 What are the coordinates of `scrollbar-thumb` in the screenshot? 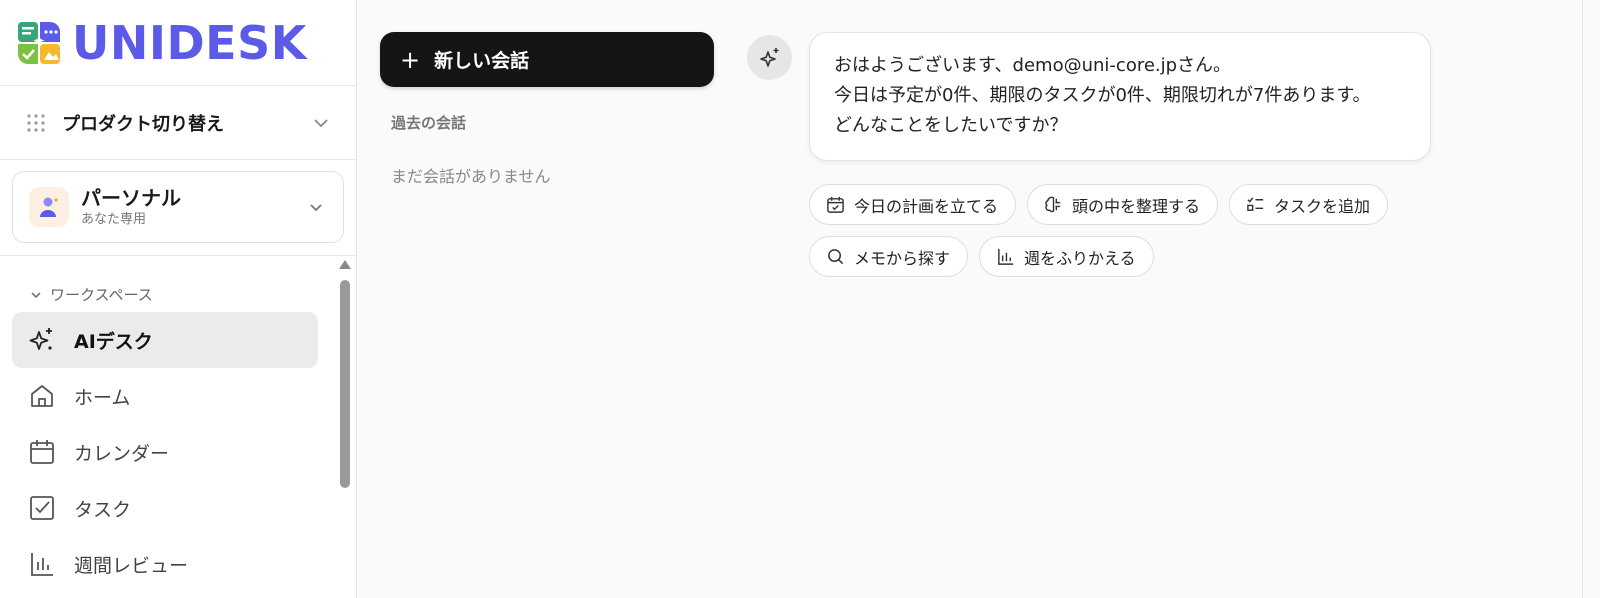 It's located at (345, 384).